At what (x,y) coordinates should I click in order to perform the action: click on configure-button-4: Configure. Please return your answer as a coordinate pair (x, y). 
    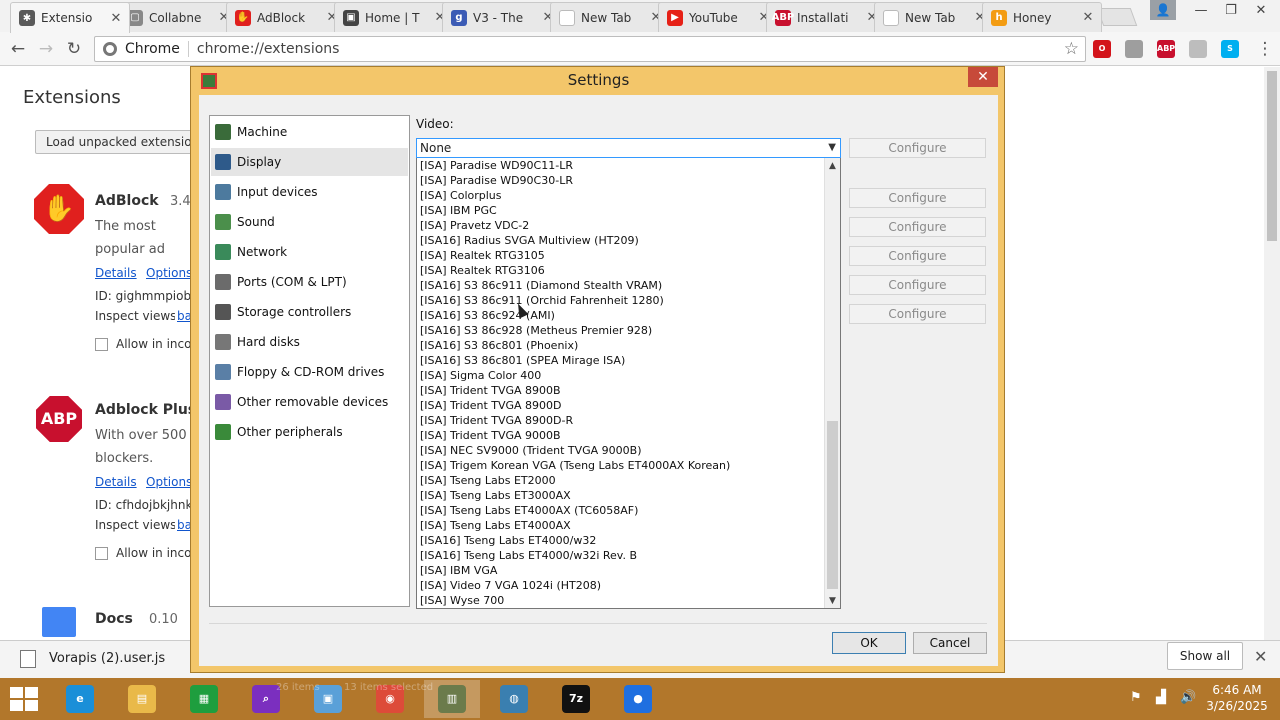
    Looking at the image, I should click on (917, 256).